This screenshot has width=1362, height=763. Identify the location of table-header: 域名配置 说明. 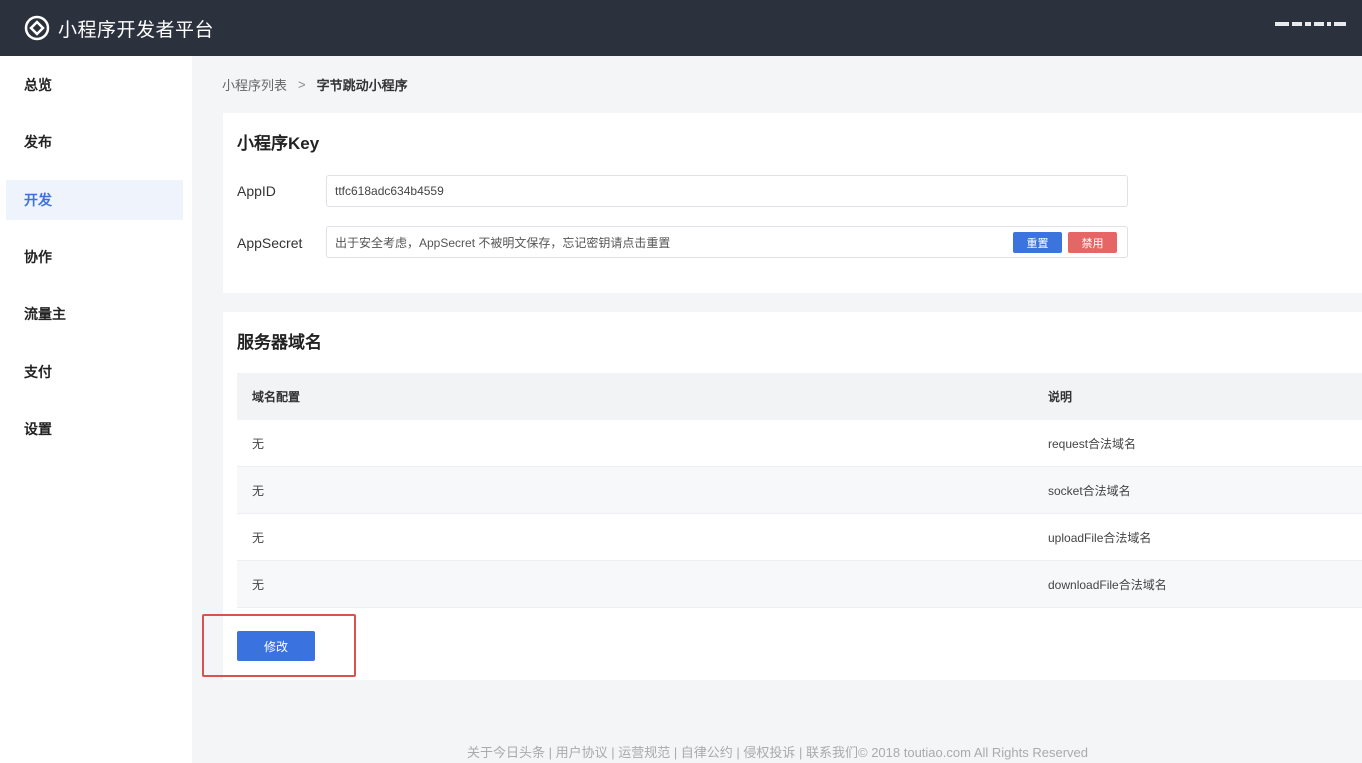
(799, 396).